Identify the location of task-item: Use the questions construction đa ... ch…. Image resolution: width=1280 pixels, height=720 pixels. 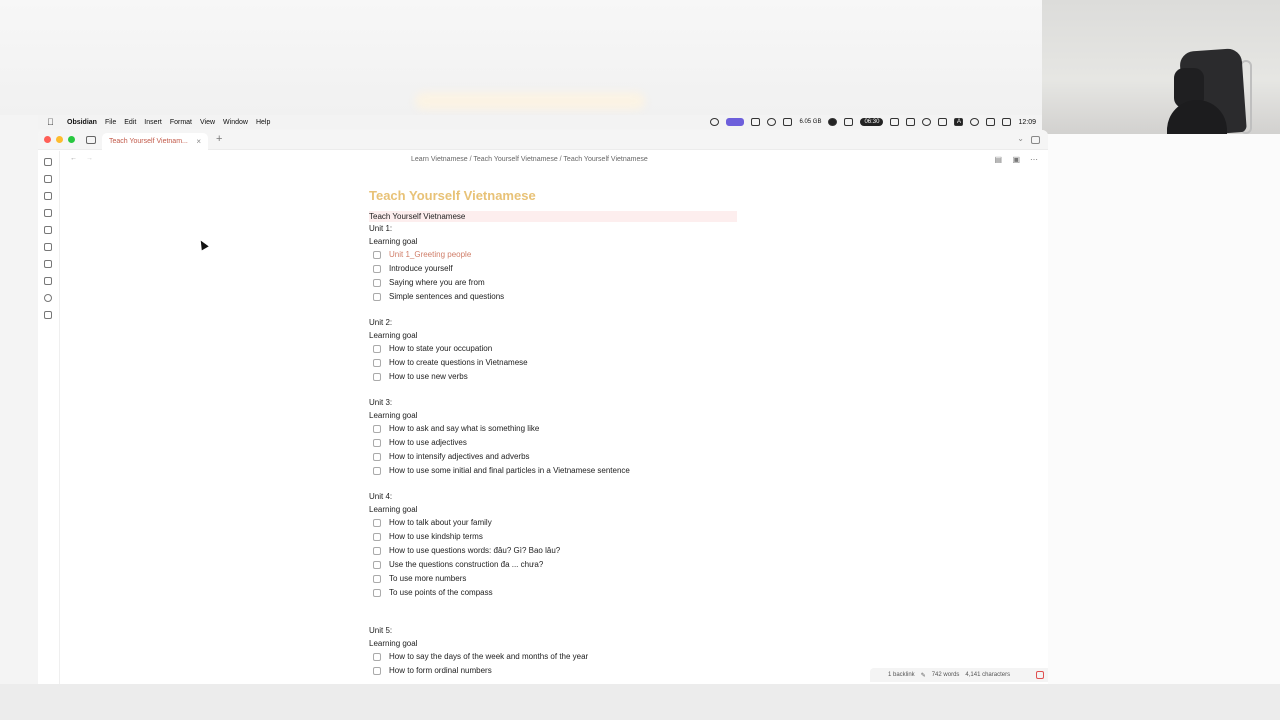
(559, 565).